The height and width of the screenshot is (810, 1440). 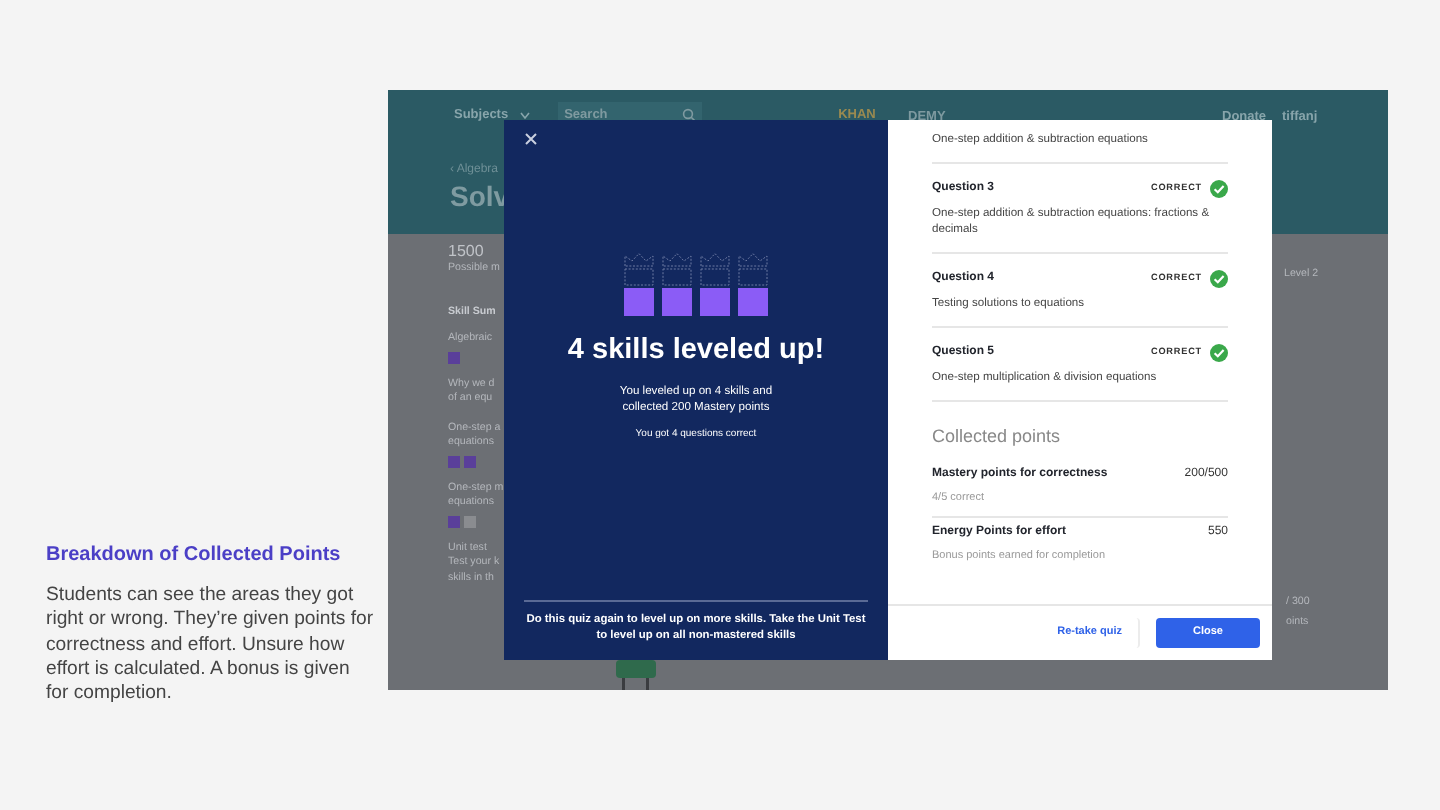 What do you see at coordinates (466, 252) in the screenshot?
I see `points-value: 1500` at bounding box center [466, 252].